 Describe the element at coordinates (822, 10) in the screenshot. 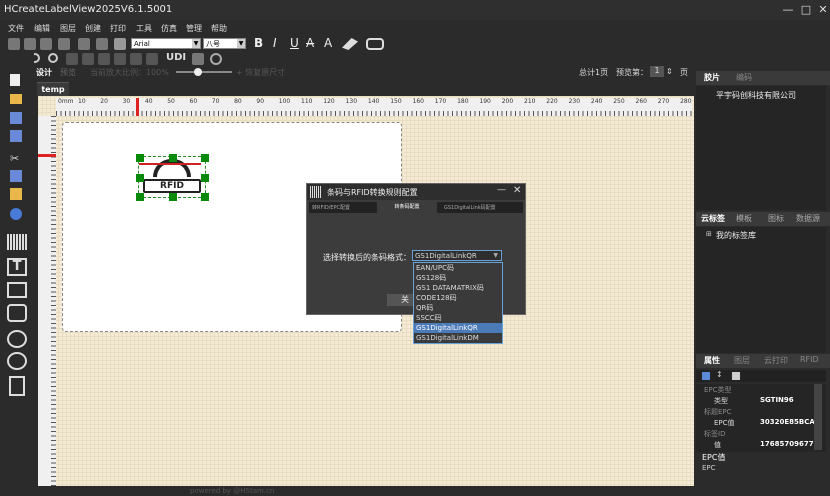

I see `close-button: ✕` at that location.